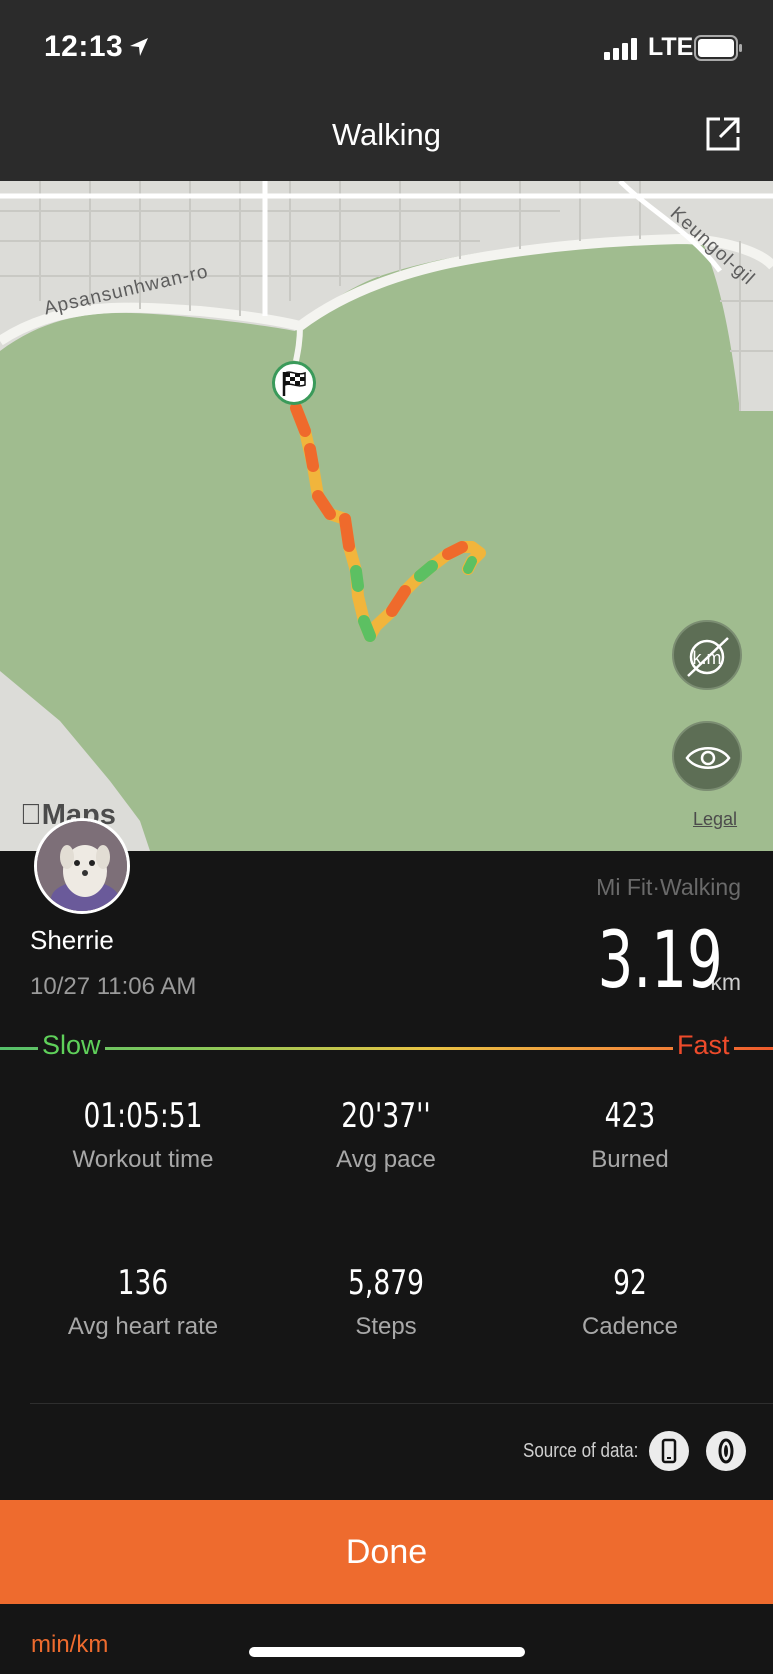 This screenshot has height=1674, width=773. I want to click on done-button: Done, so click(386, 1552).